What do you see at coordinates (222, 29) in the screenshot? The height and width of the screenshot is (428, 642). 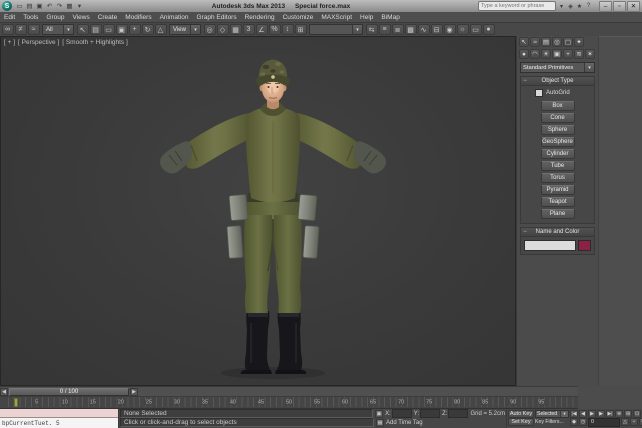 I see `select-and-manipulate-icon: ◇` at bounding box center [222, 29].